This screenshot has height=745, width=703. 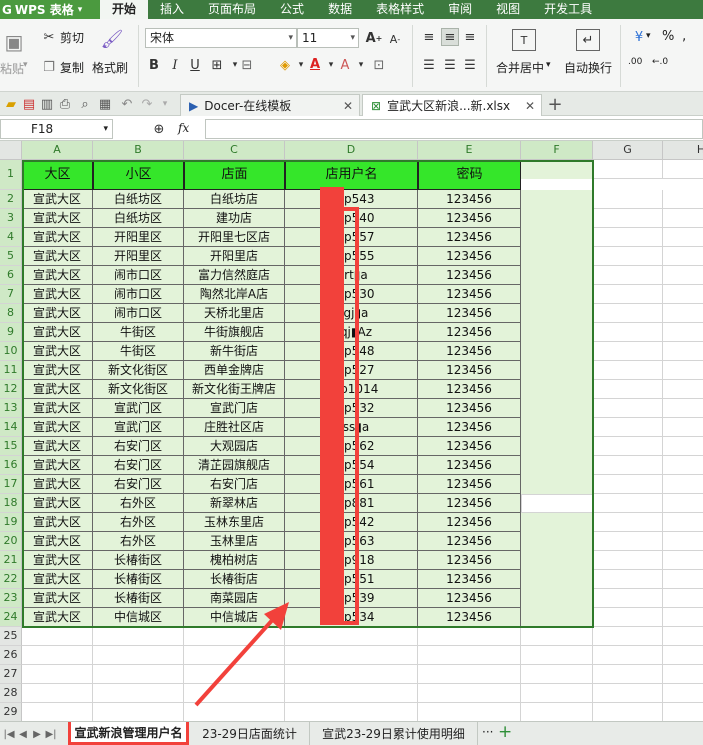 What do you see at coordinates (351, 427) in the screenshot?
I see `table-cell: l▮ss▮a` at bounding box center [351, 427].